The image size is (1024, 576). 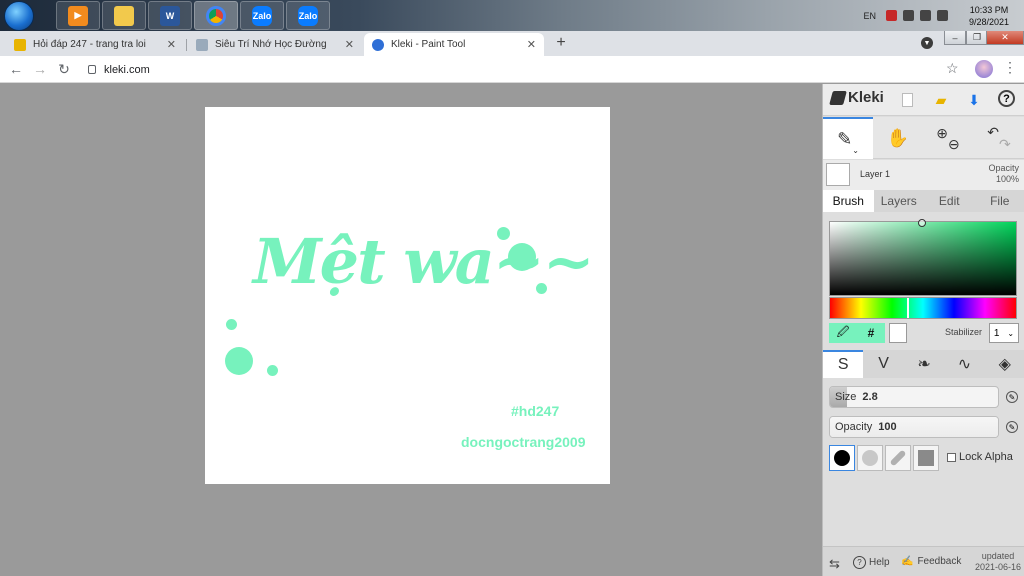 What do you see at coordinates (871, 333) in the screenshot?
I see `hex-input-button: #` at bounding box center [871, 333].